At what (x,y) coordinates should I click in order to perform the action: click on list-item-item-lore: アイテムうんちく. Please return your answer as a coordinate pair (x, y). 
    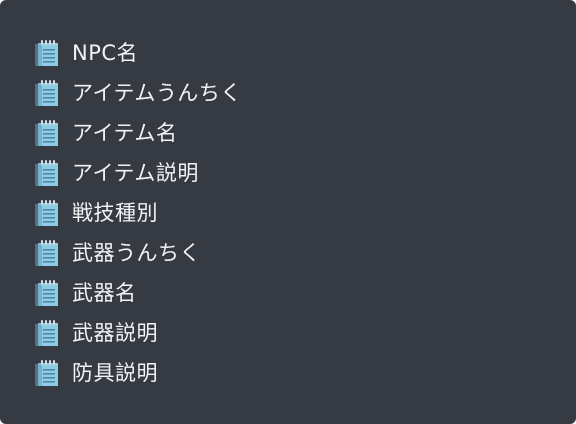
    Looking at the image, I should click on (137, 93).